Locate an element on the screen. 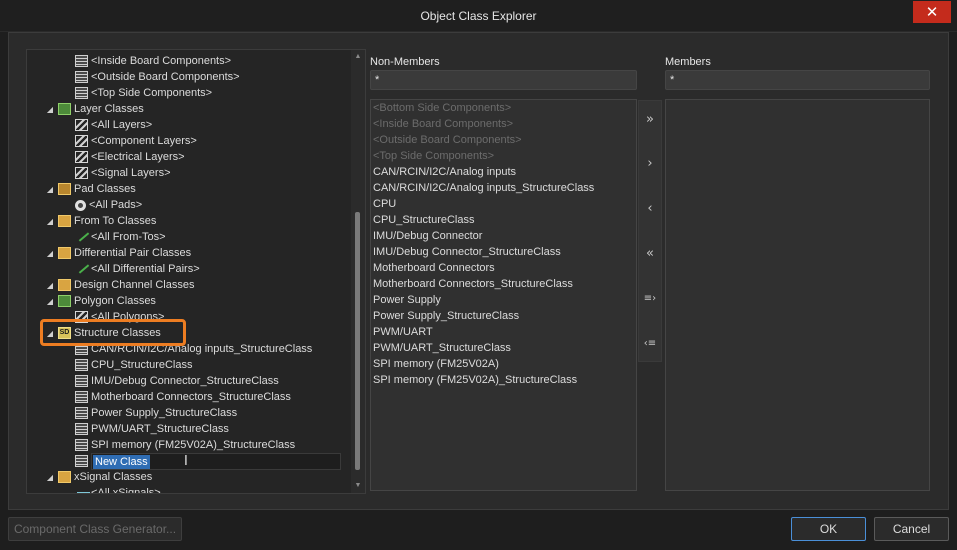  remove-all-button: « is located at coordinates (650, 254).